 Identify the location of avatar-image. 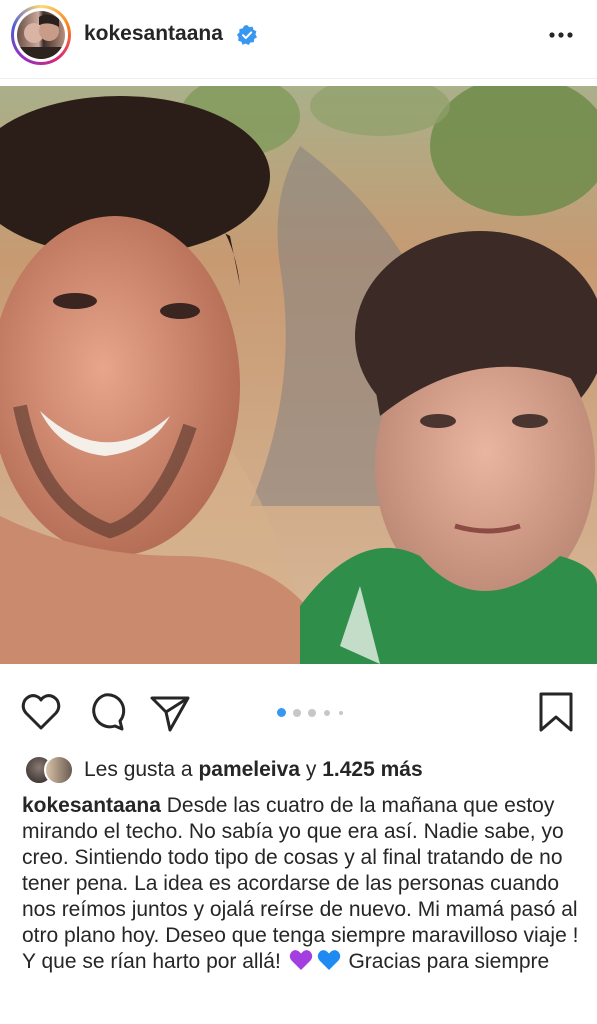
(41, 35).